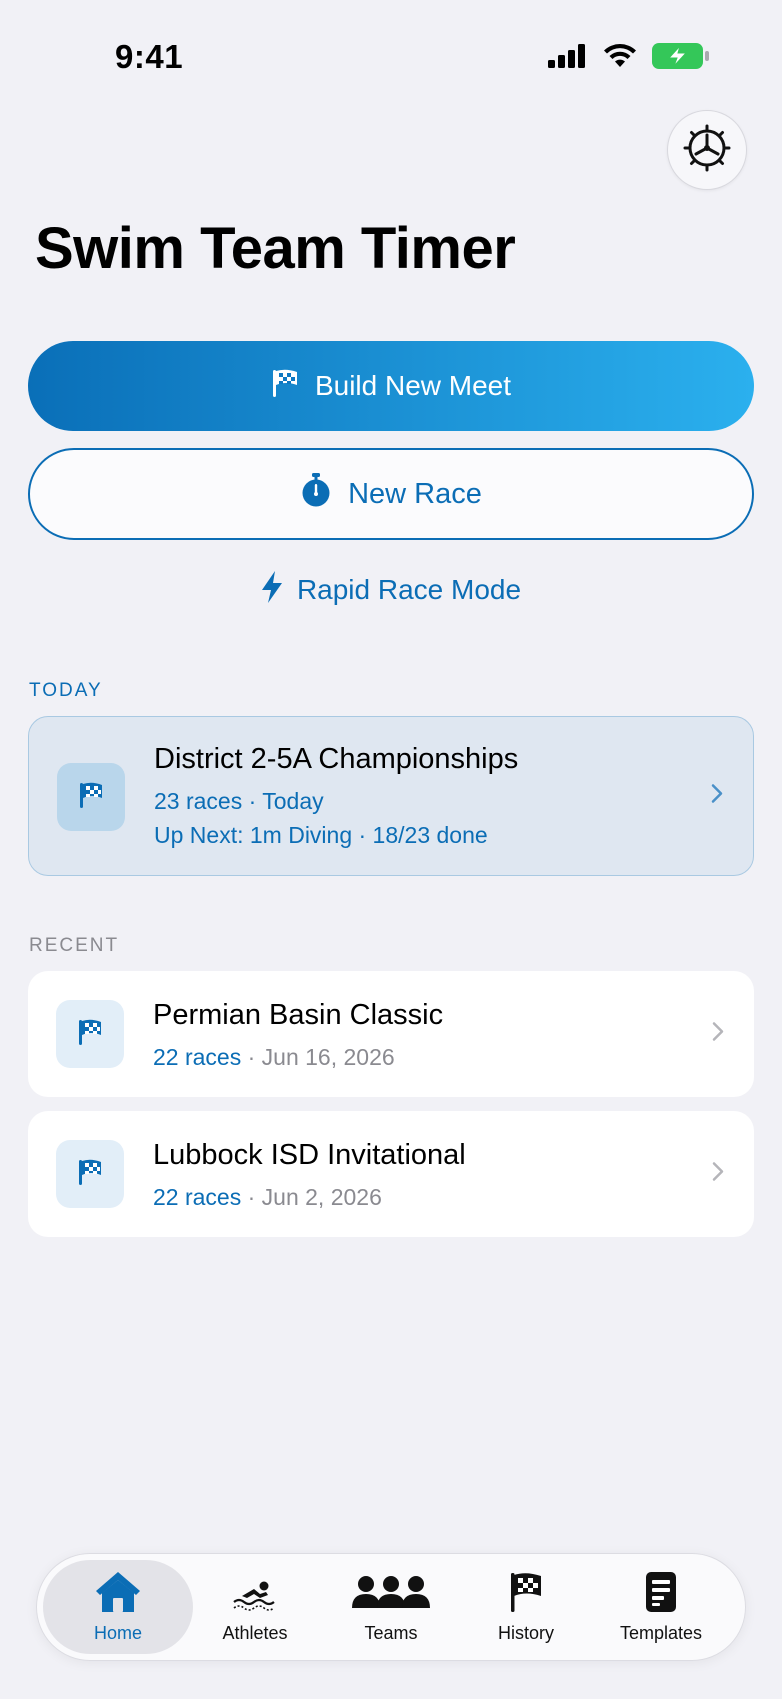 Image resolution: width=782 pixels, height=1699 pixels. Describe the element at coordinates (255, 1594) in the screenshot. I see `swimmer-icon` at that location.